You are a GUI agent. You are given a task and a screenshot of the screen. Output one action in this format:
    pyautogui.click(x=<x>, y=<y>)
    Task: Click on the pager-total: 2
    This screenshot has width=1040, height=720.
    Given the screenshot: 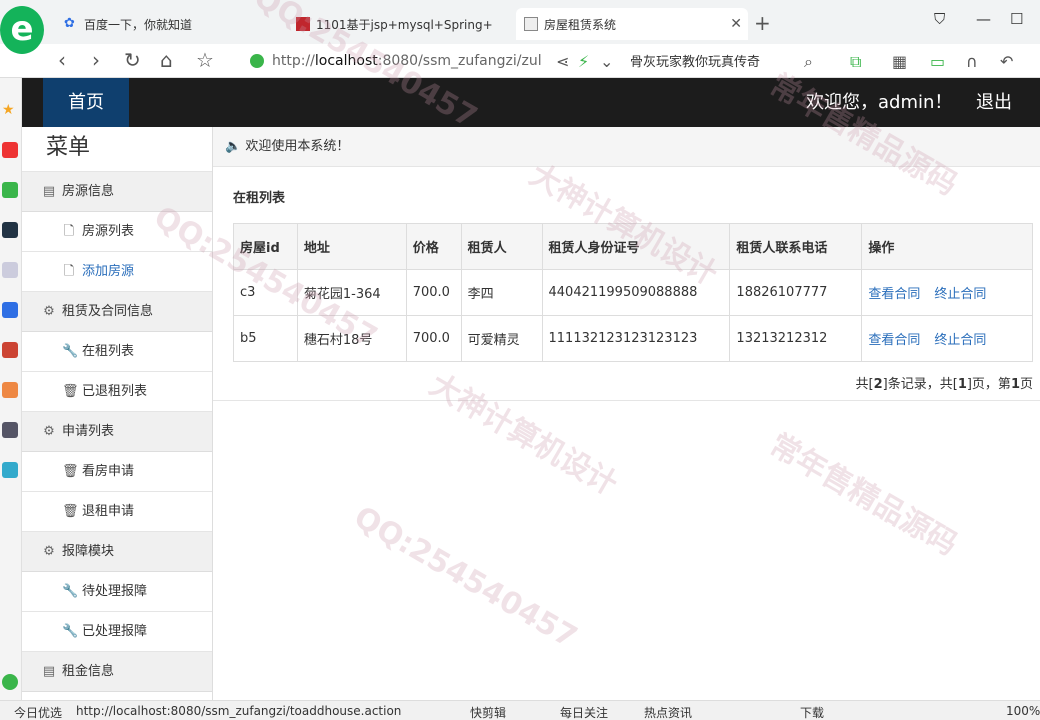 What is the action you would take?
    pyautogui.click(x=878, y=384)
    